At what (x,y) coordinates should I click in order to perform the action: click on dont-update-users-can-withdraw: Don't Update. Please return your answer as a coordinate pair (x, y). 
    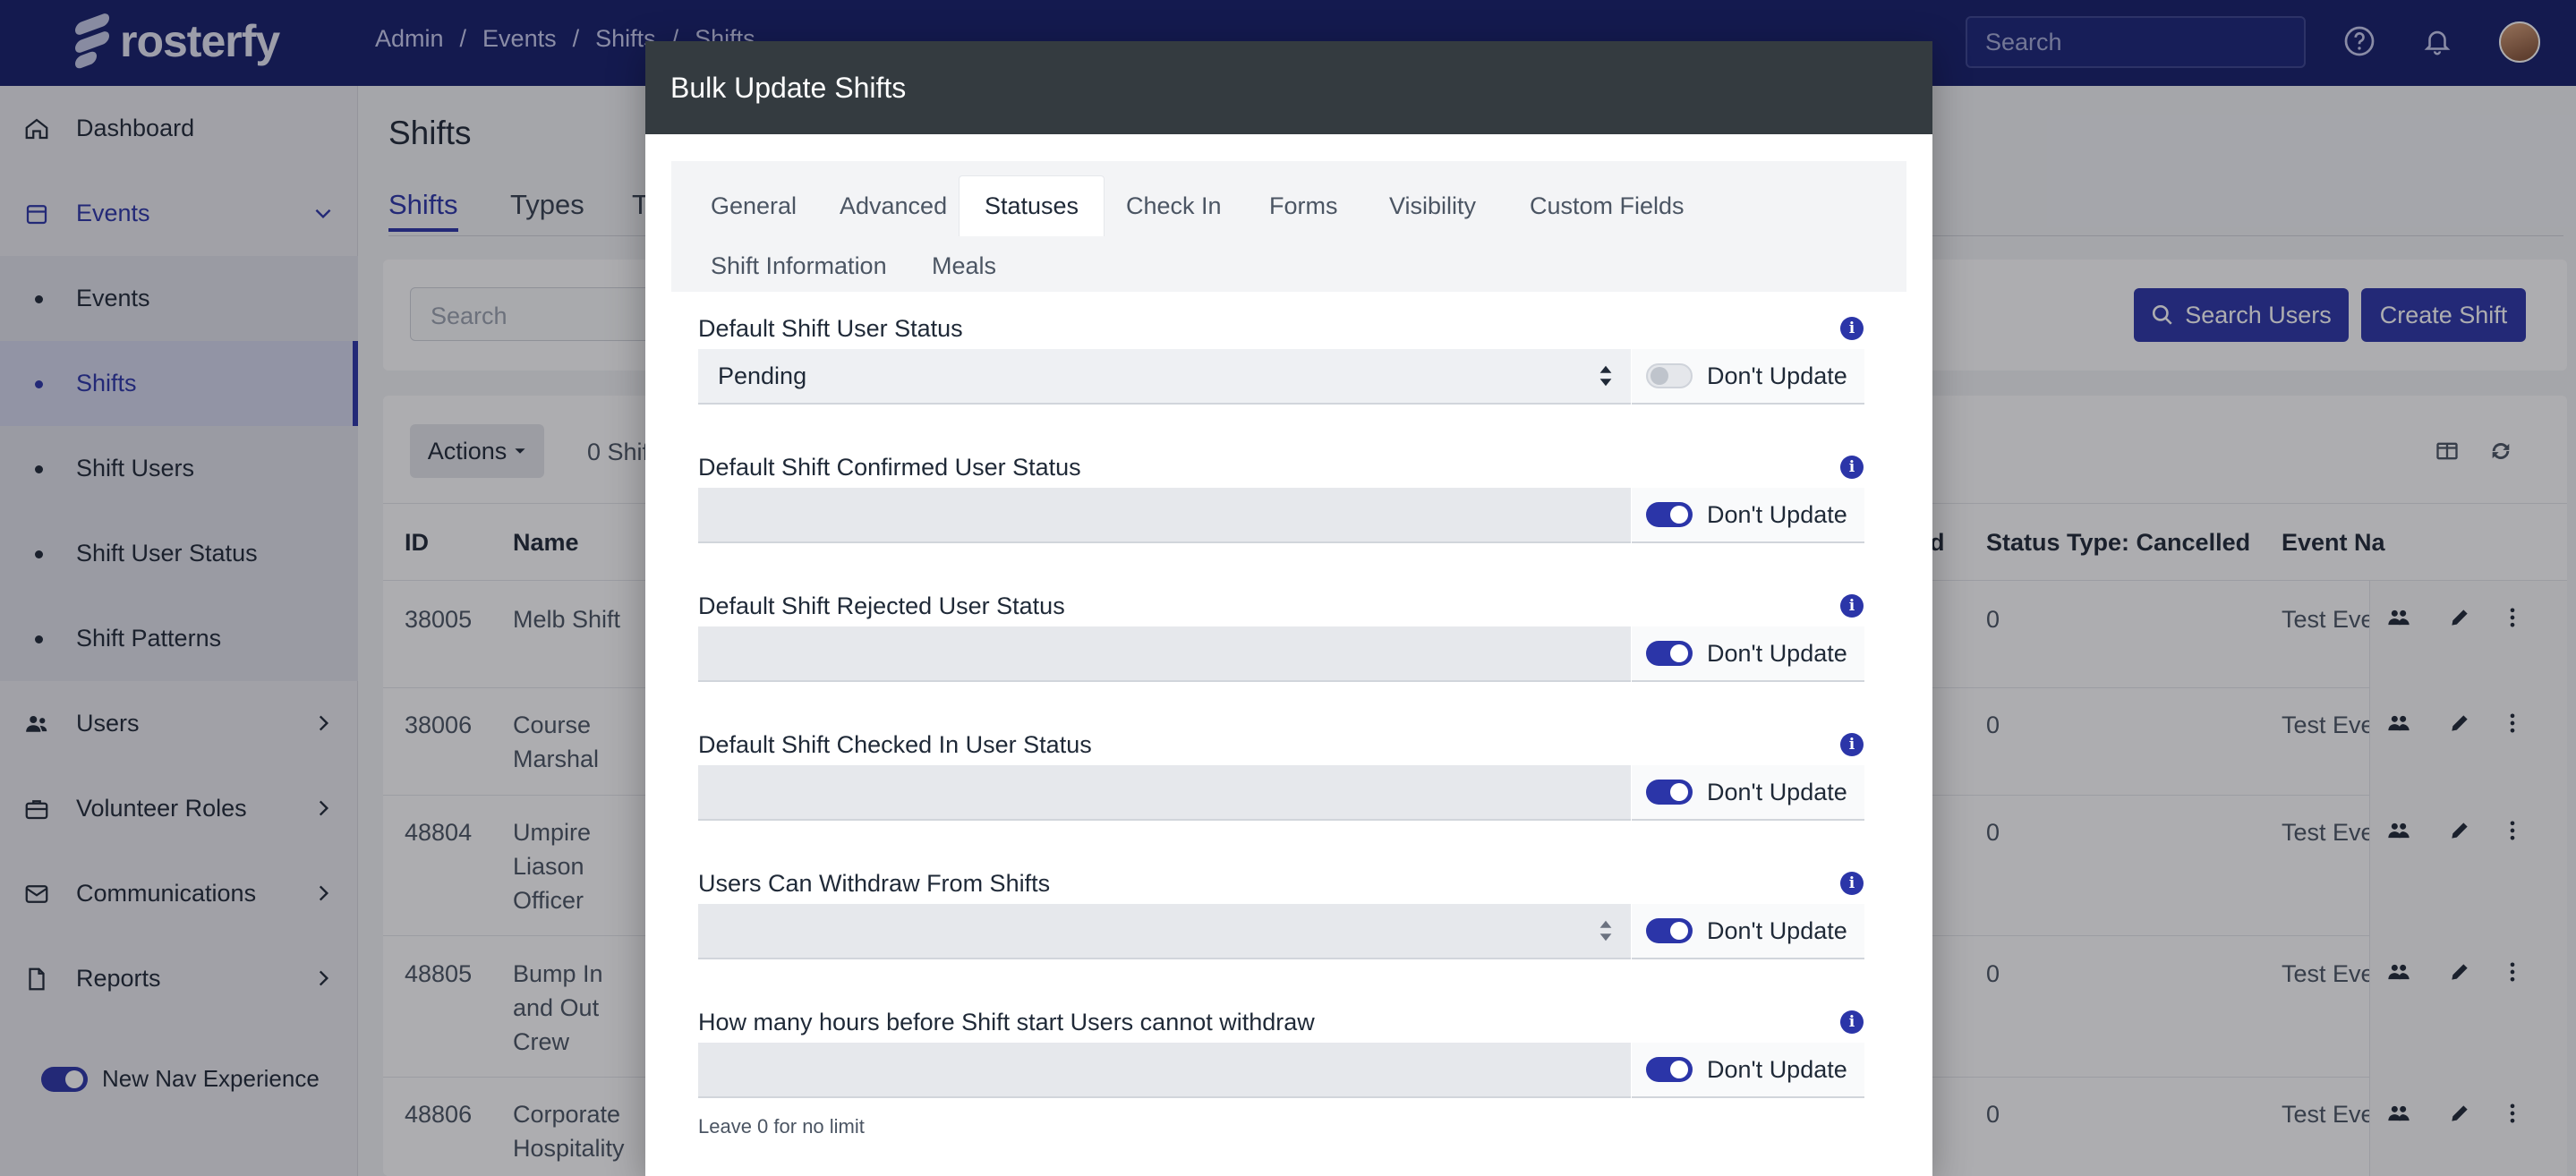
    Looking at the image, I should click on (1748, 931).